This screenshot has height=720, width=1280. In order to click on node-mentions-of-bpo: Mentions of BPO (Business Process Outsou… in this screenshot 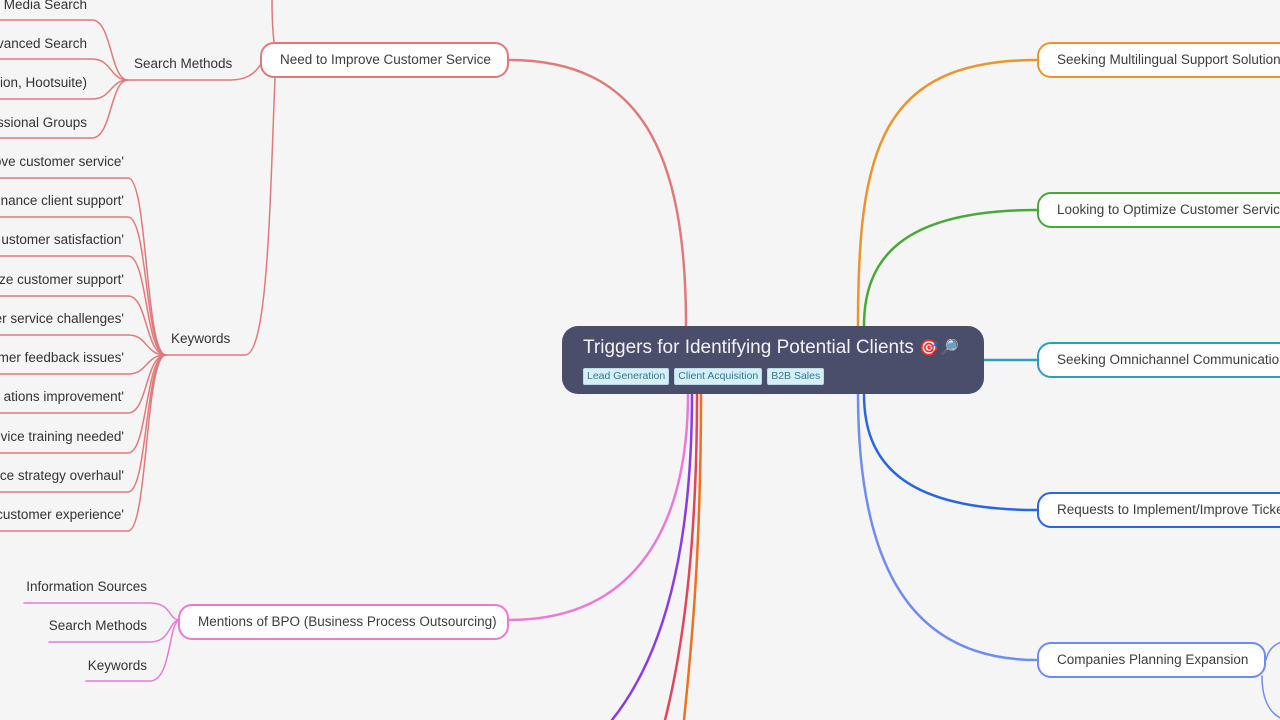, I will do `click(343, 622)`.